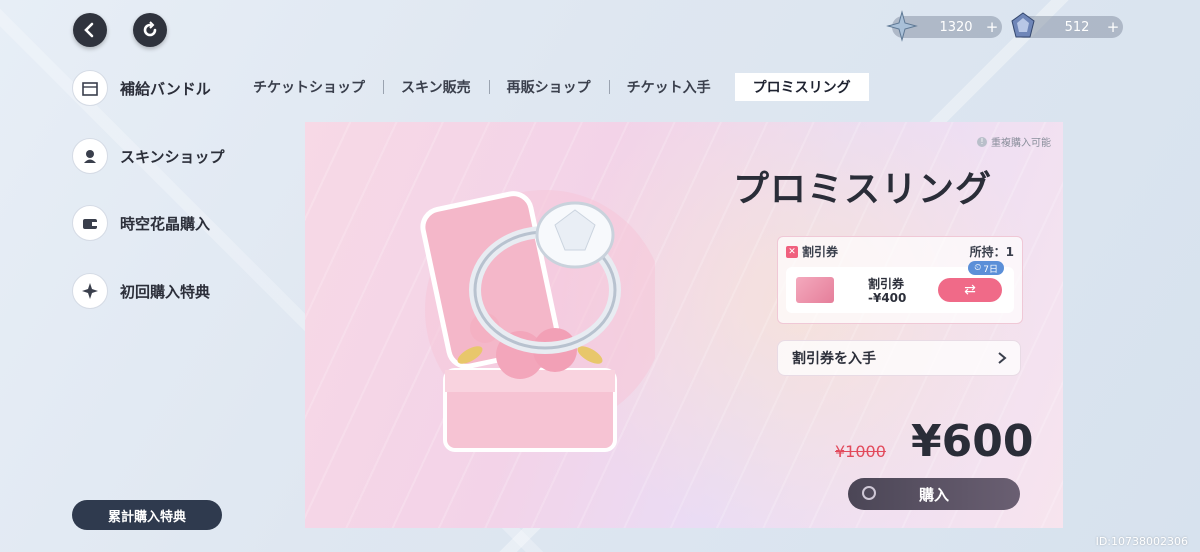 The height and width of the screenshot is (552, 1200). What do you see at coordinates (815, 290) in the screenshot?
I see `coupon-ticket-icon` at bounding box center [815, 290].